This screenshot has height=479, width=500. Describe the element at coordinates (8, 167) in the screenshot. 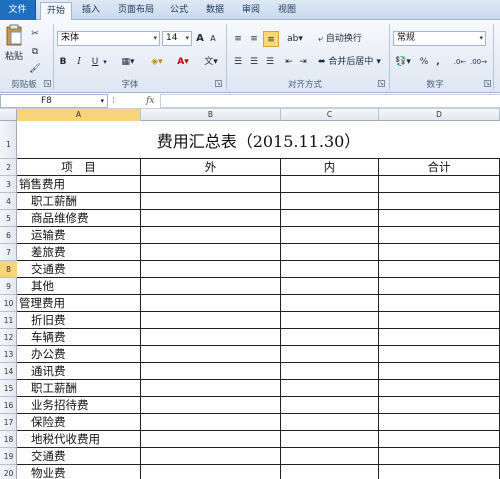

I see `row-header-2: 2` at that location.